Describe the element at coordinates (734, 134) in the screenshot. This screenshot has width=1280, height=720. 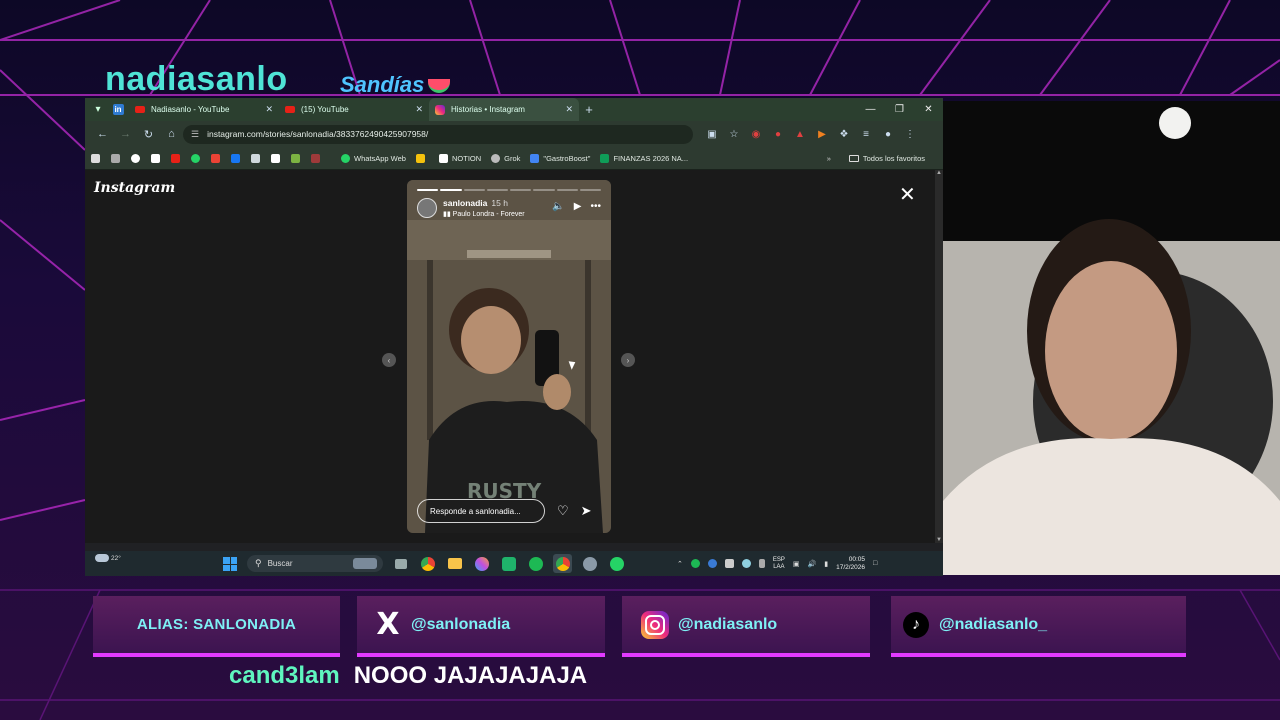
I see `bookmark-star-icon: ☆` at that location.